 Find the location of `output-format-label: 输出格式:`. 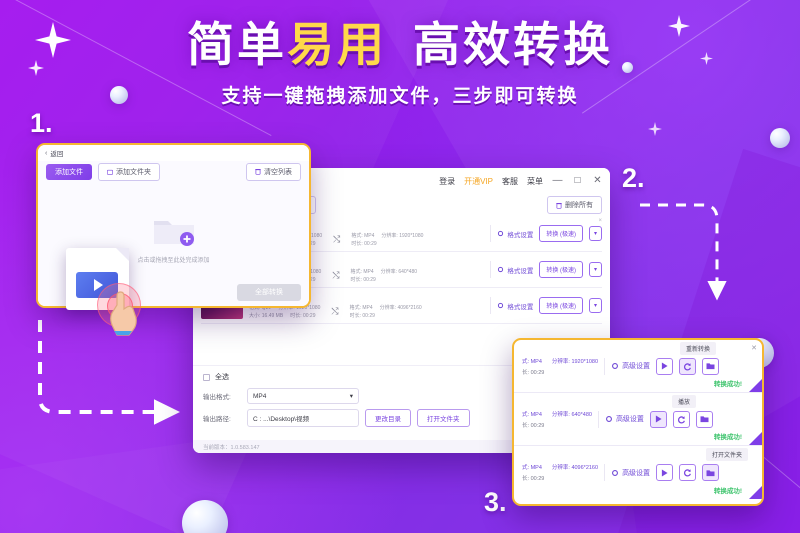

output-format-label: 输出格式: is located at coordinates (217, 397).